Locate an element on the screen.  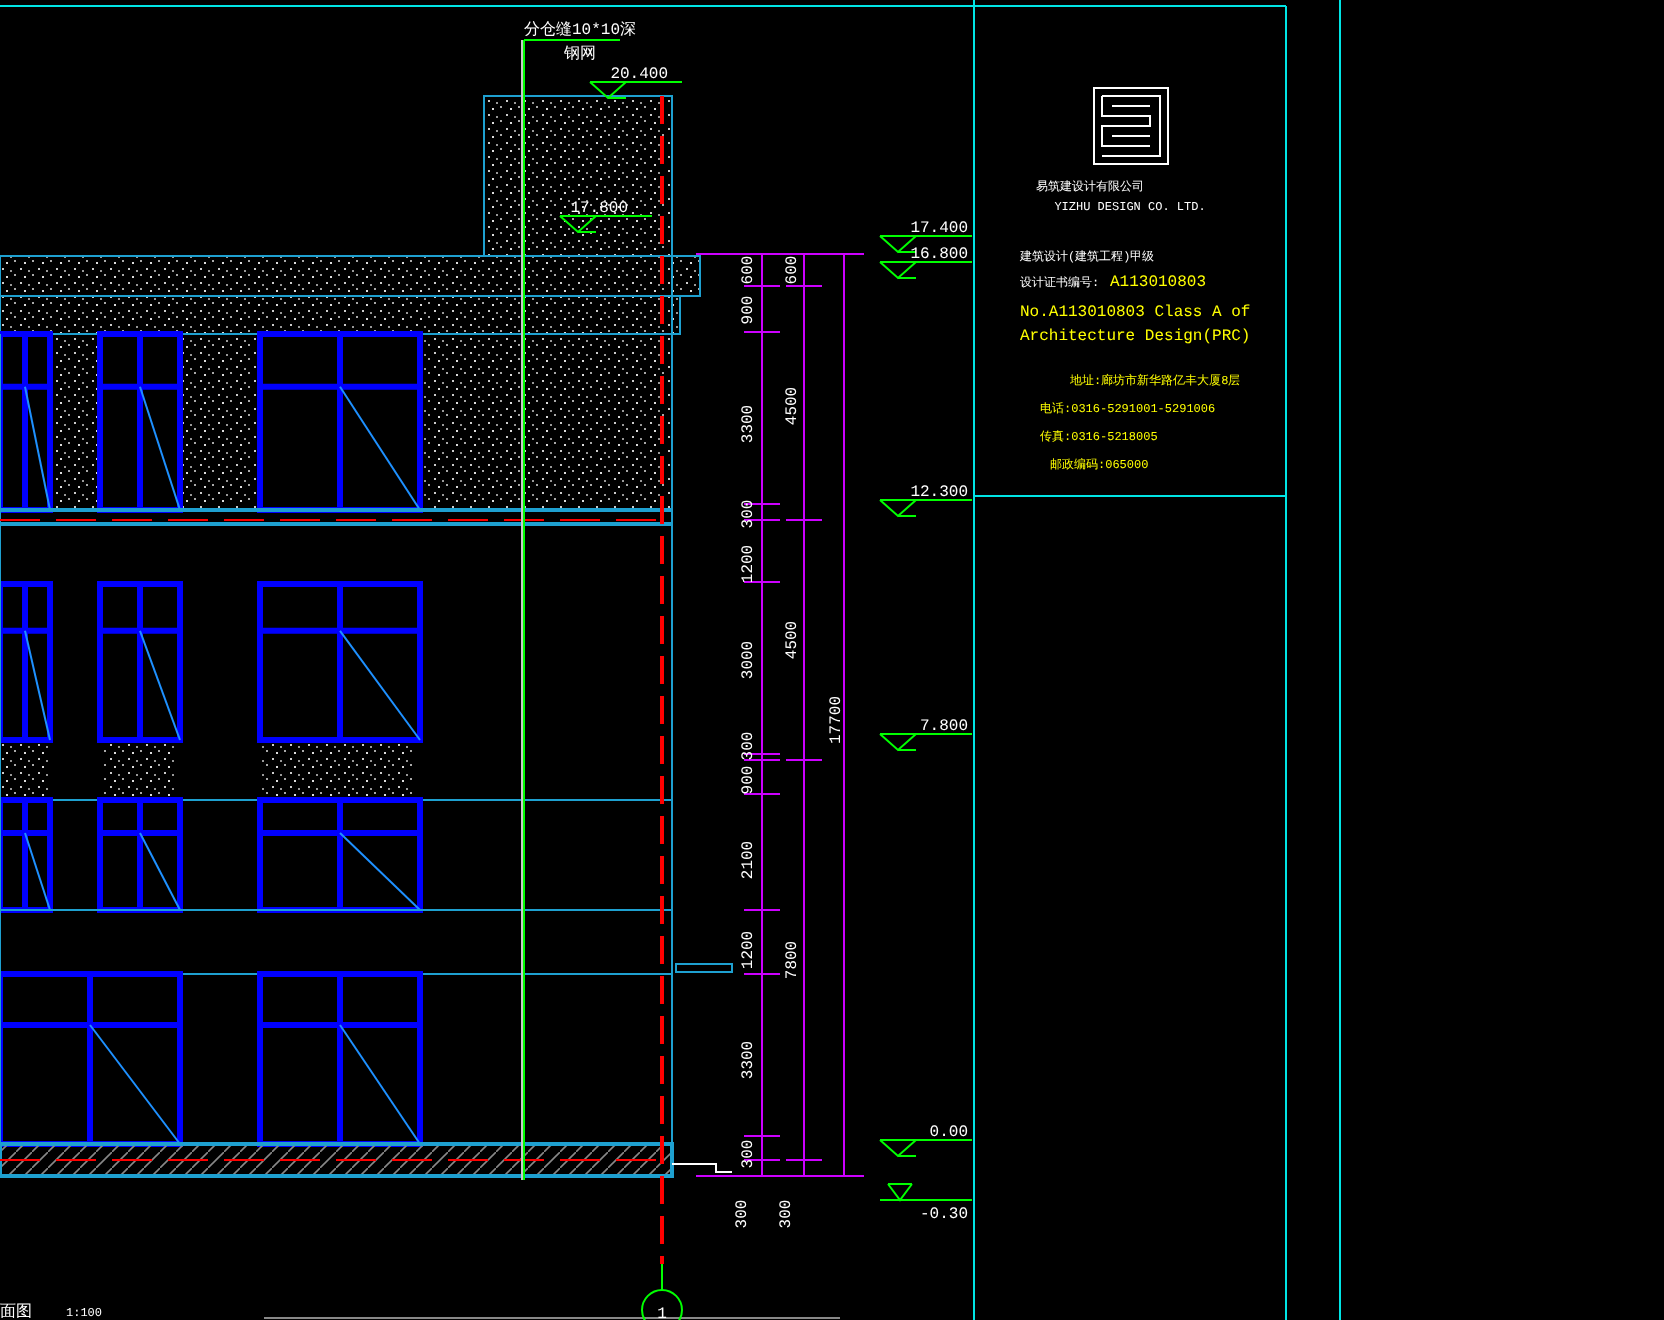
elevation-label: -0.30 is located at coordinates (943, 1215).